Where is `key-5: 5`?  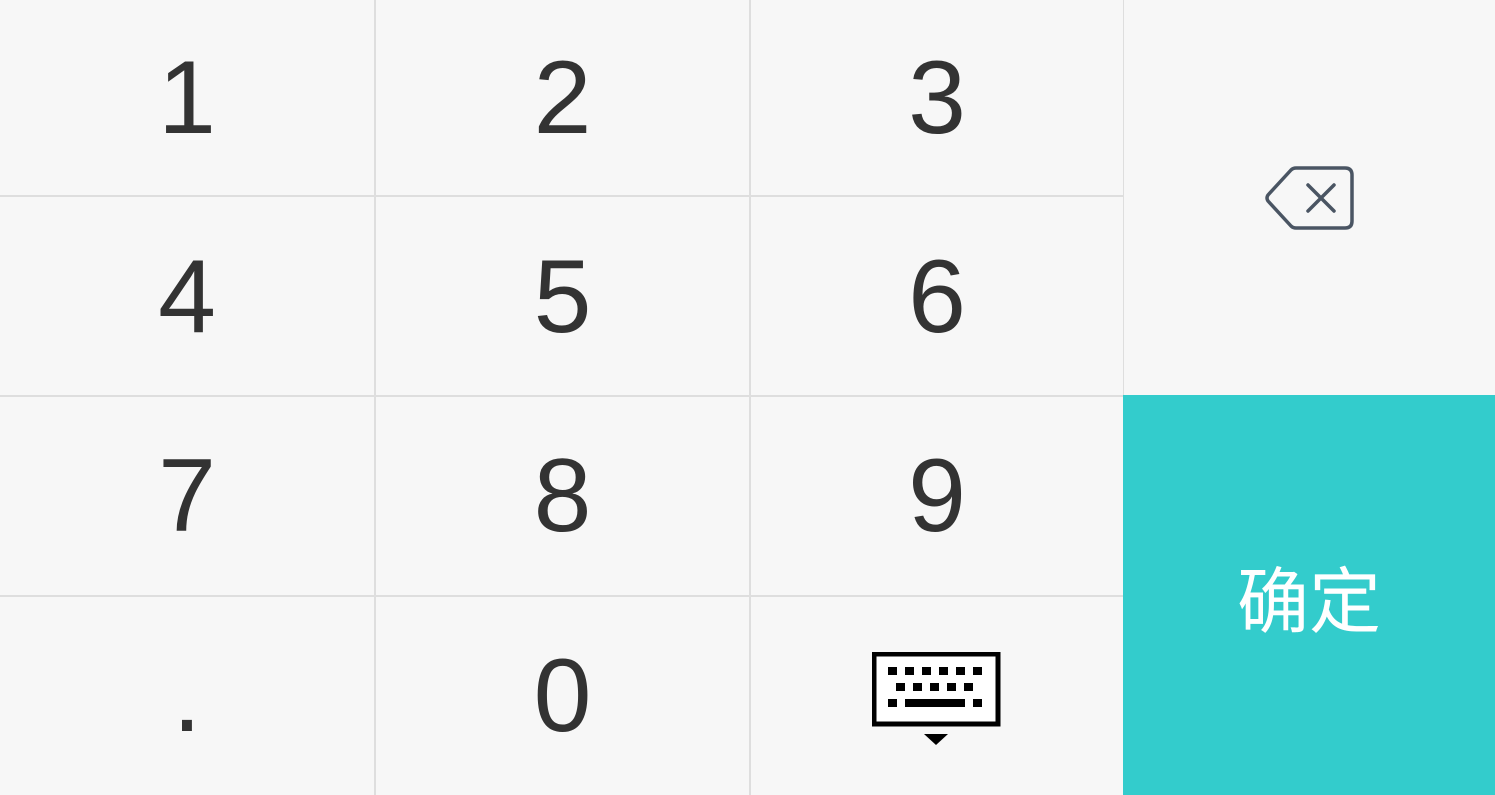 key-5: 5 is located at coordinates (562, 296).